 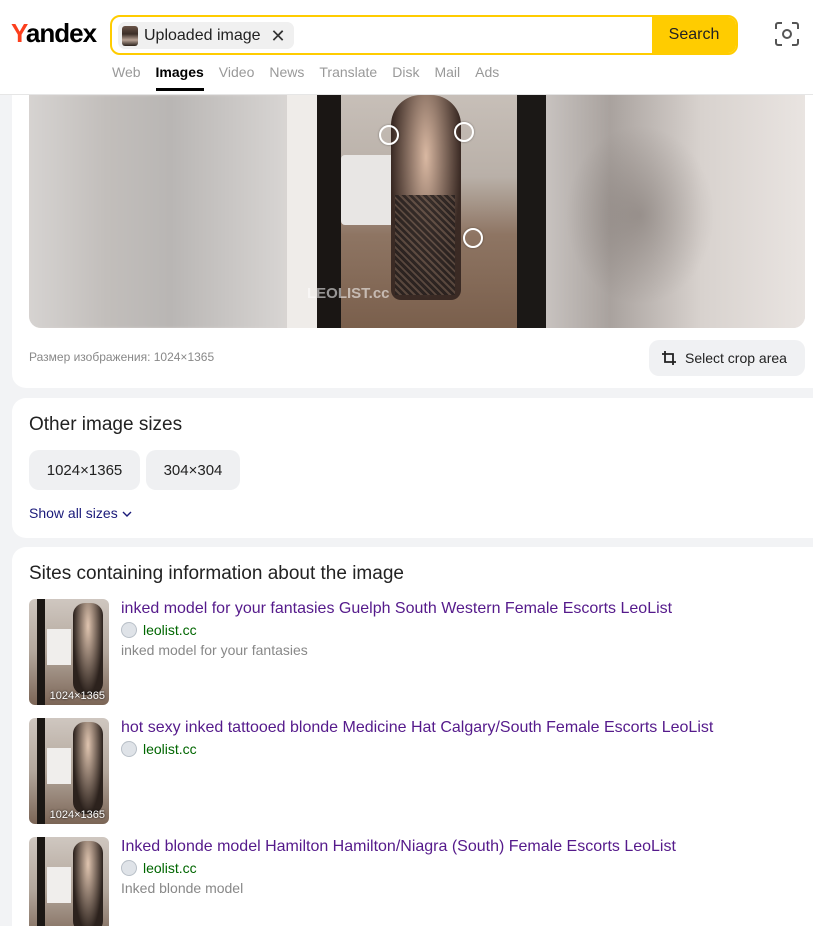 What do you see at coordinates (84, 470) in the screenshot?
I see `size-option-1024x1365: 1024×1365` at bounding box center [84, 470].